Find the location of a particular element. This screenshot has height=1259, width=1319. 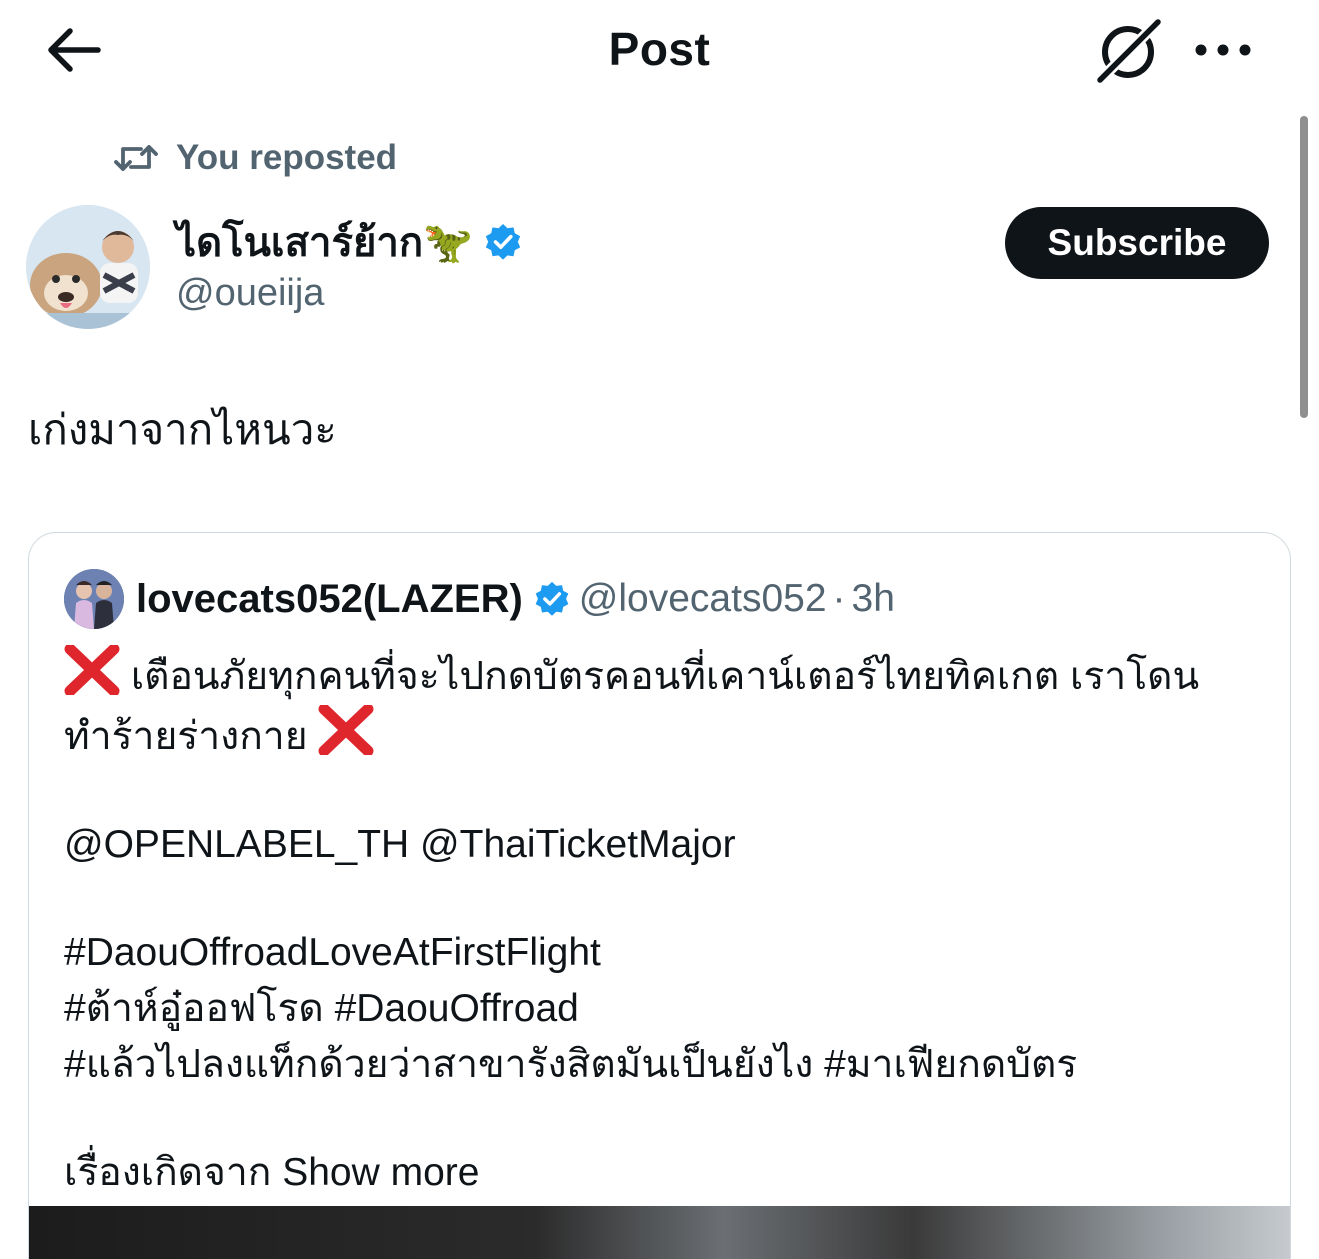

grok-icon is located at coordinates (1129, 51).